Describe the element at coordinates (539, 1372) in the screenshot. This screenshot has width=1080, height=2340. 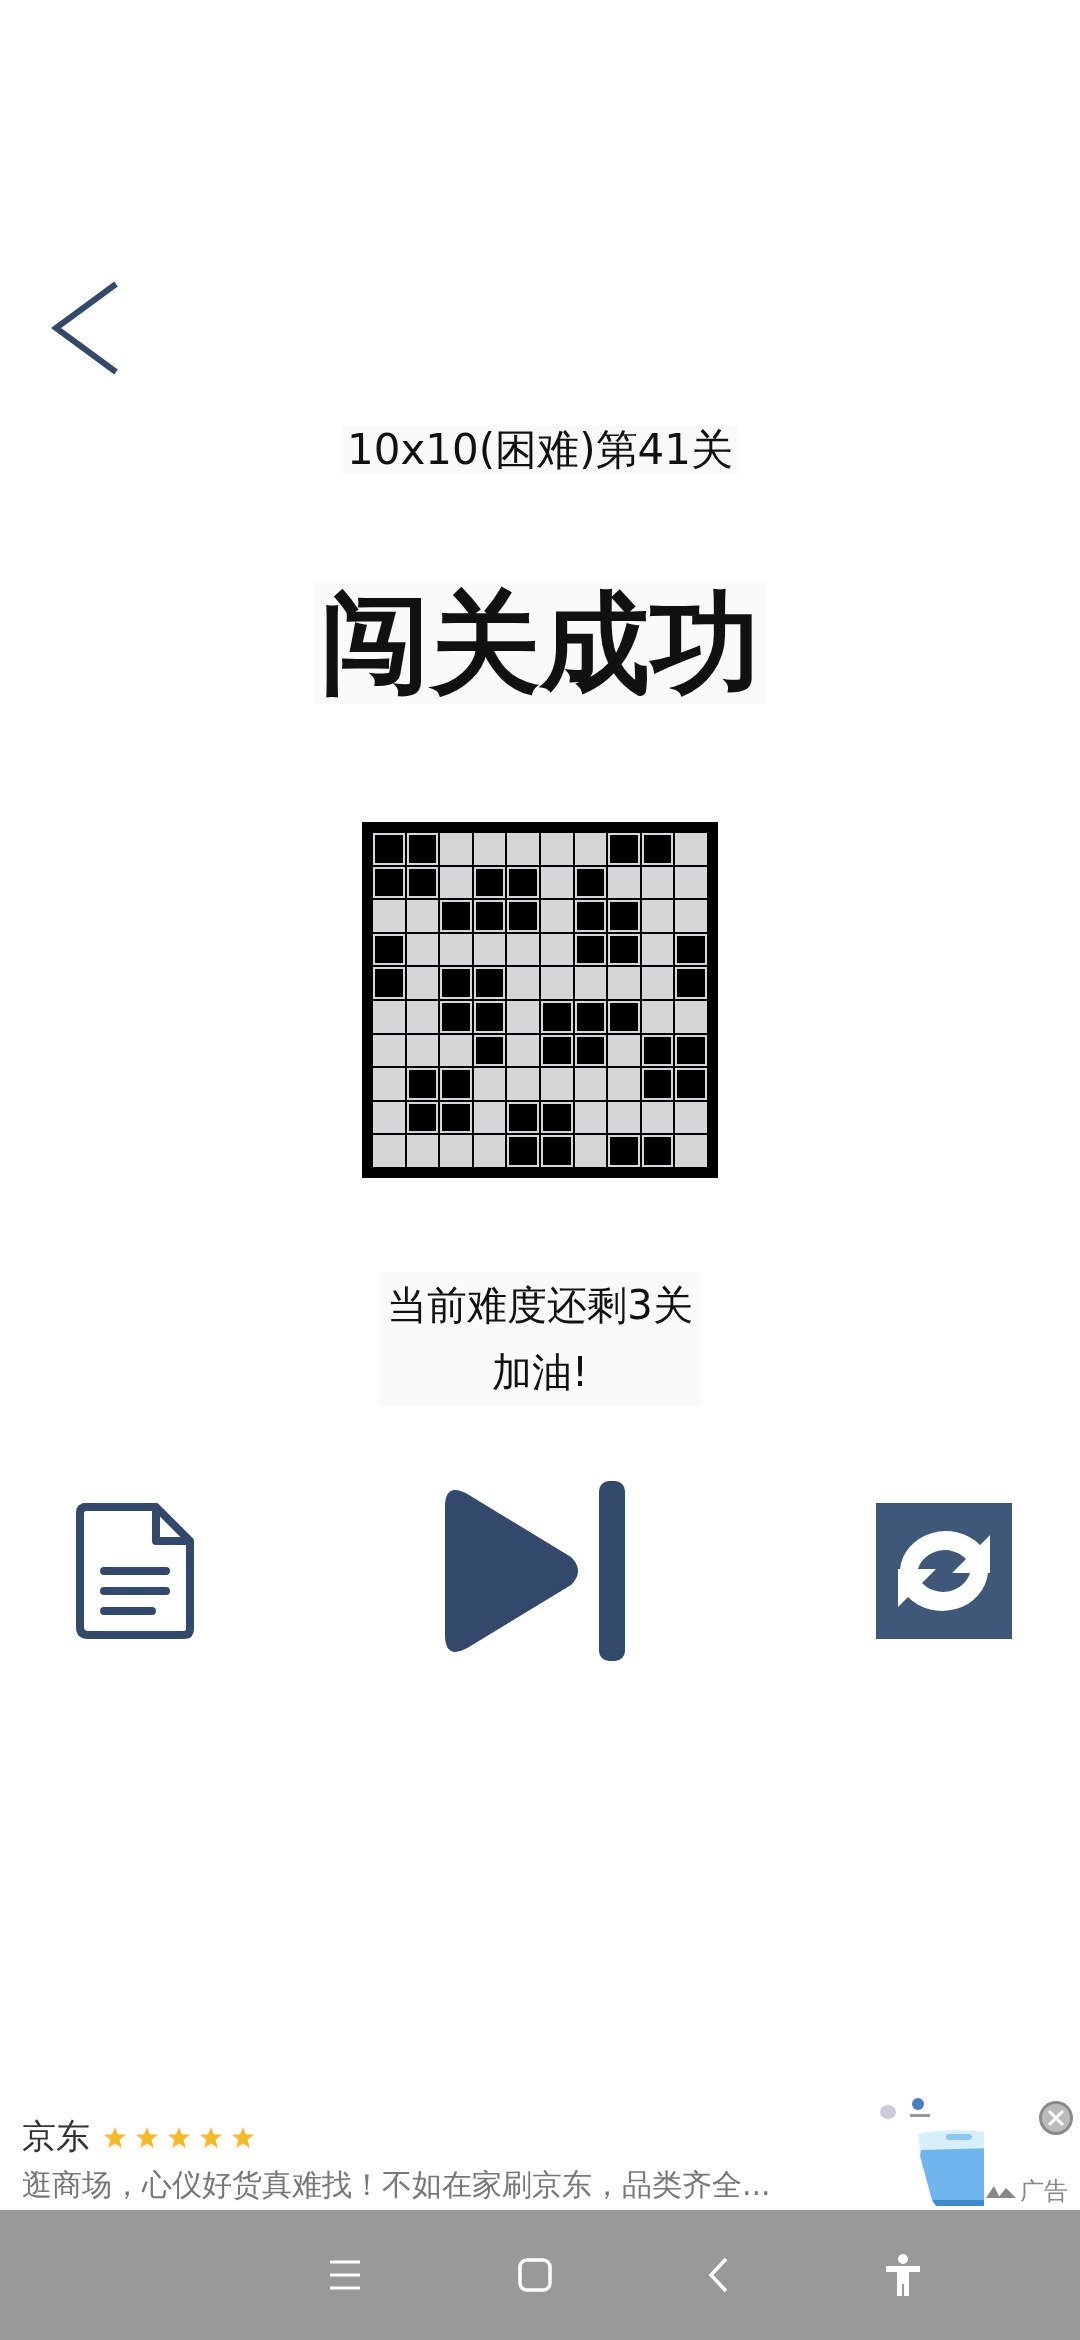
I see `message-text: 加油!` at that location.